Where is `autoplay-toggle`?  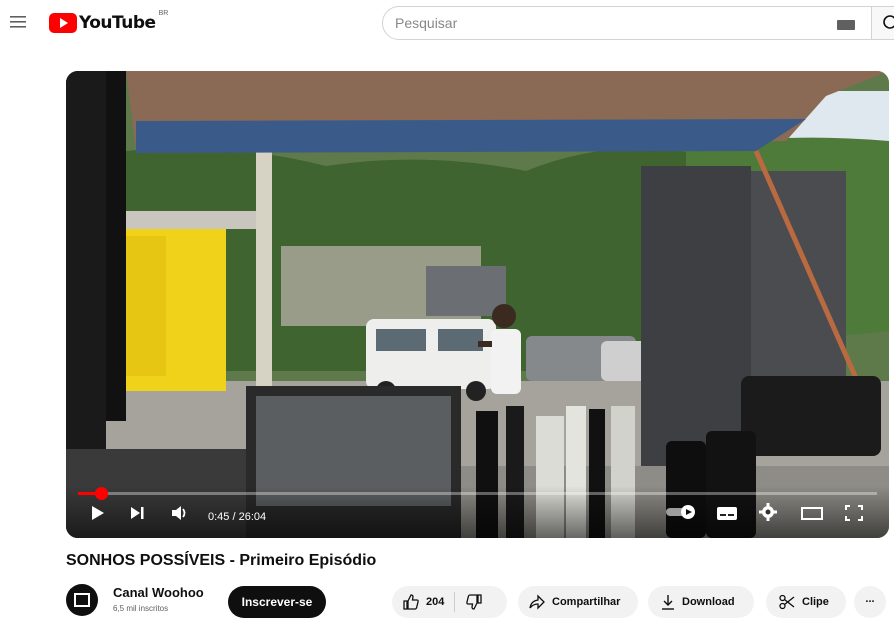 autoplay-toggle is located at coordinates (682, 514).